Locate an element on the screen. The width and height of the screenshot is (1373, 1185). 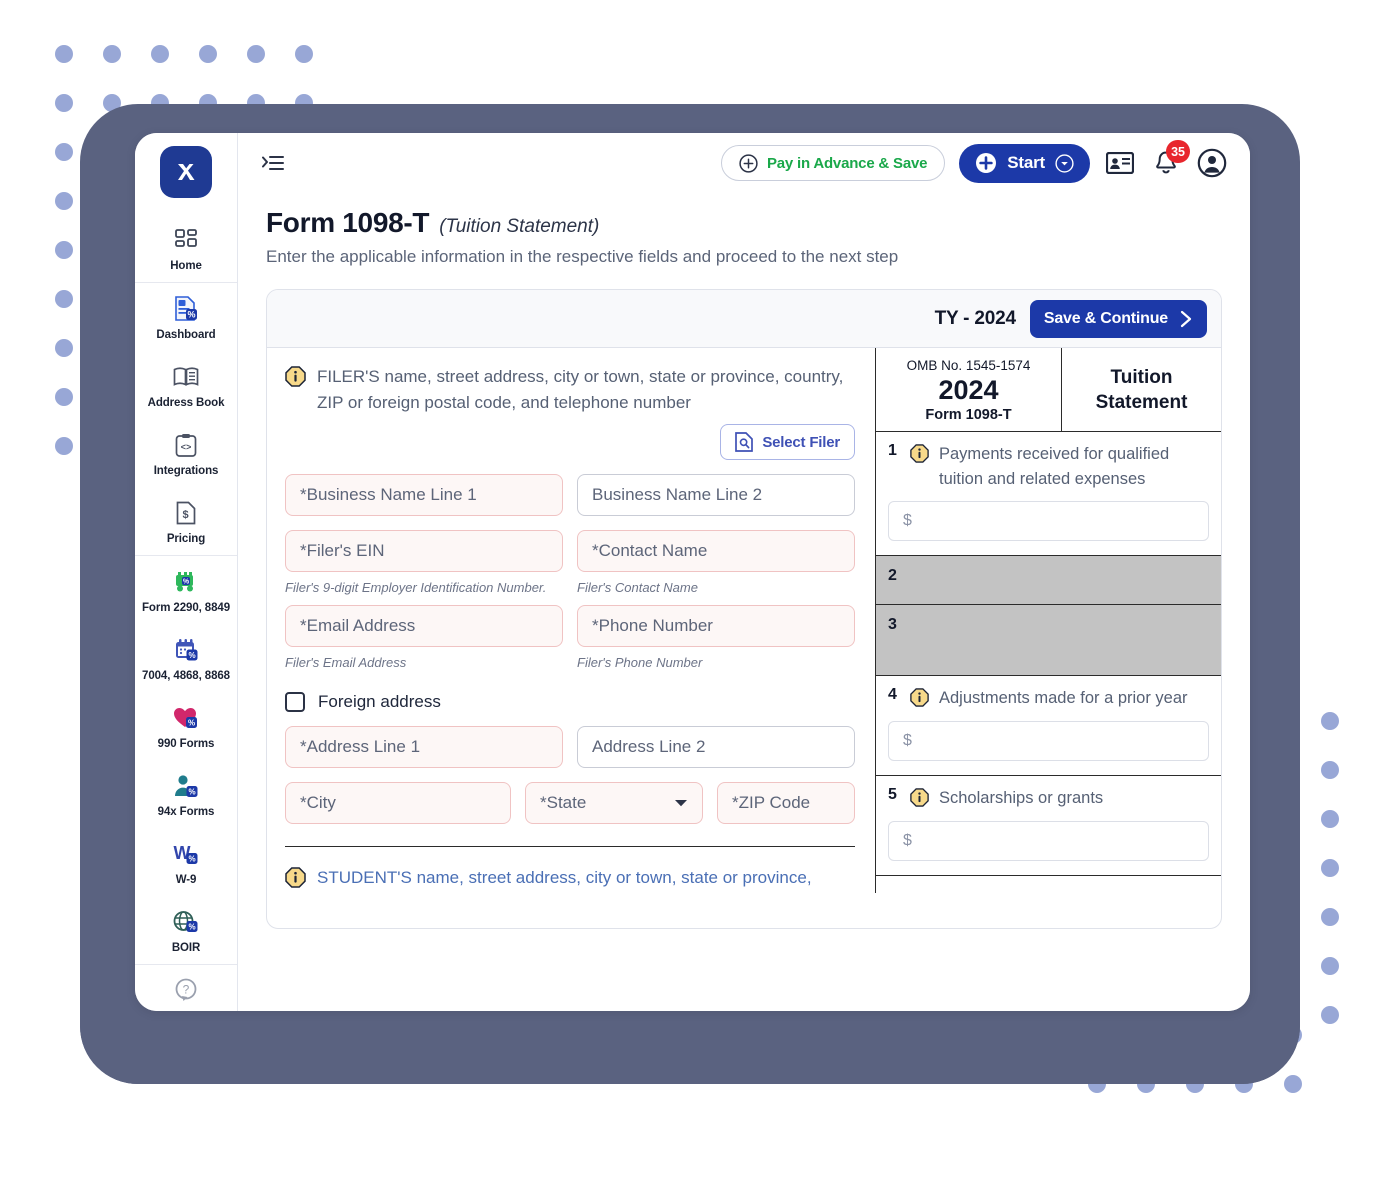
select-filer-label: Select Filer is located at coordinates (801, 442).